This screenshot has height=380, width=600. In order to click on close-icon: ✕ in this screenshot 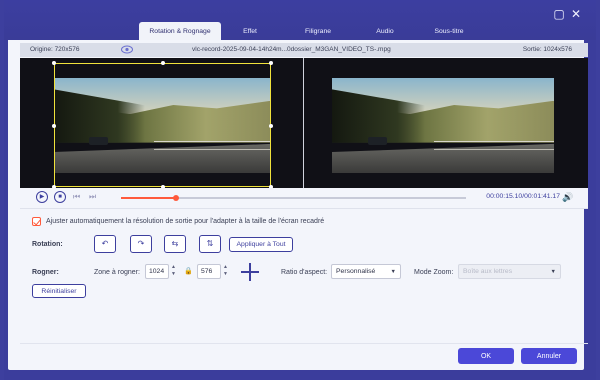, I will do `click(576, 14)`.